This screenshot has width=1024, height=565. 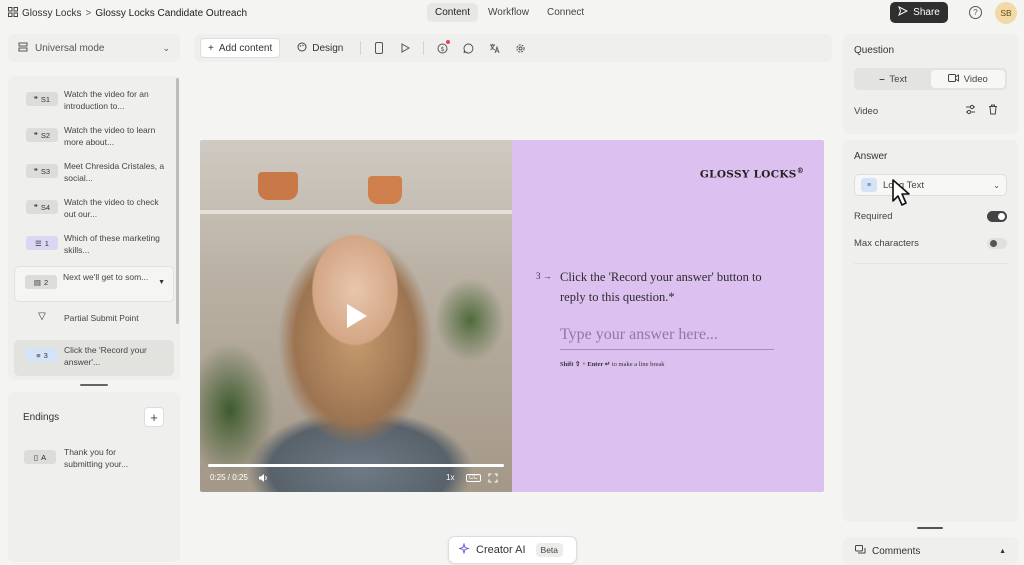 What do you see at coordinates (512, 550) in the screenshot?
I see `creator-ai-button: Creator AI Beta` at bounding box center [512, 550].